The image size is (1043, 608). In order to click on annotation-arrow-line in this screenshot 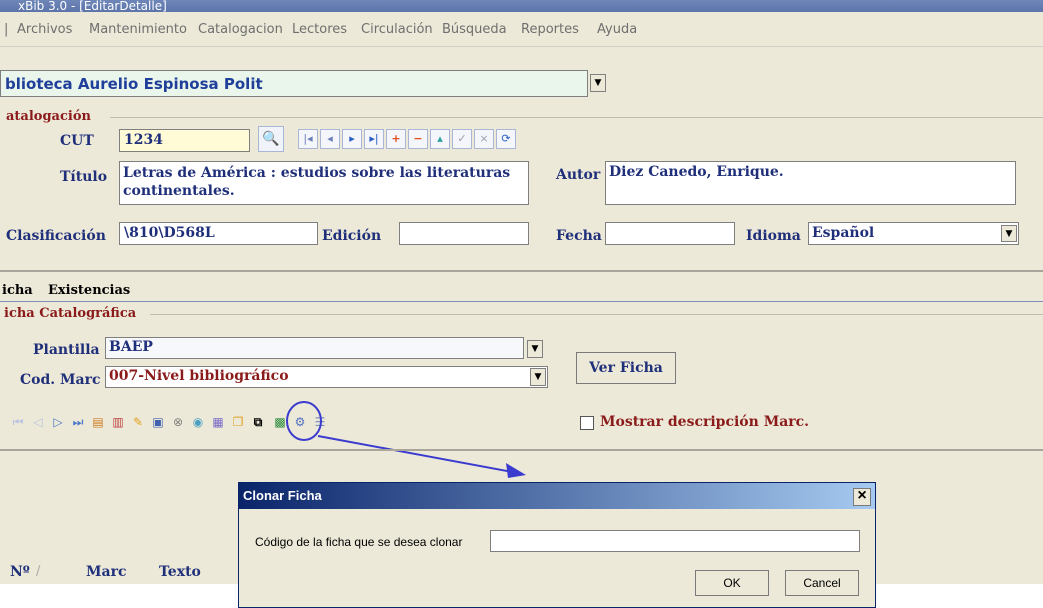, I will do `click(418, 454)`.